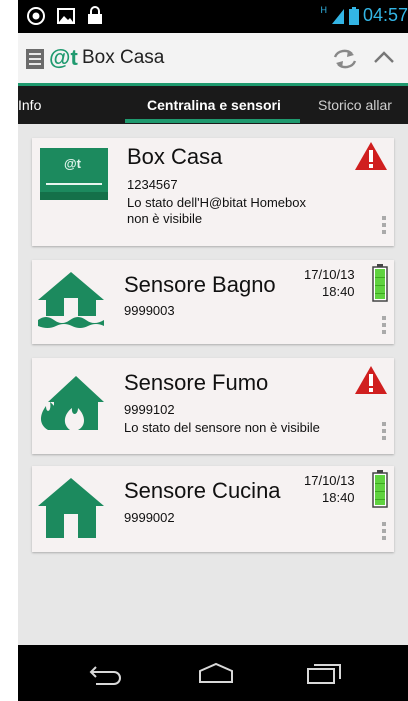 The height and width of the screenshot is (701, 408). What do you see at coordinates (355, 105) in the screenshot?
I see `tab-storico-allarmi: Storico allar` at bounding box center [355, 105].